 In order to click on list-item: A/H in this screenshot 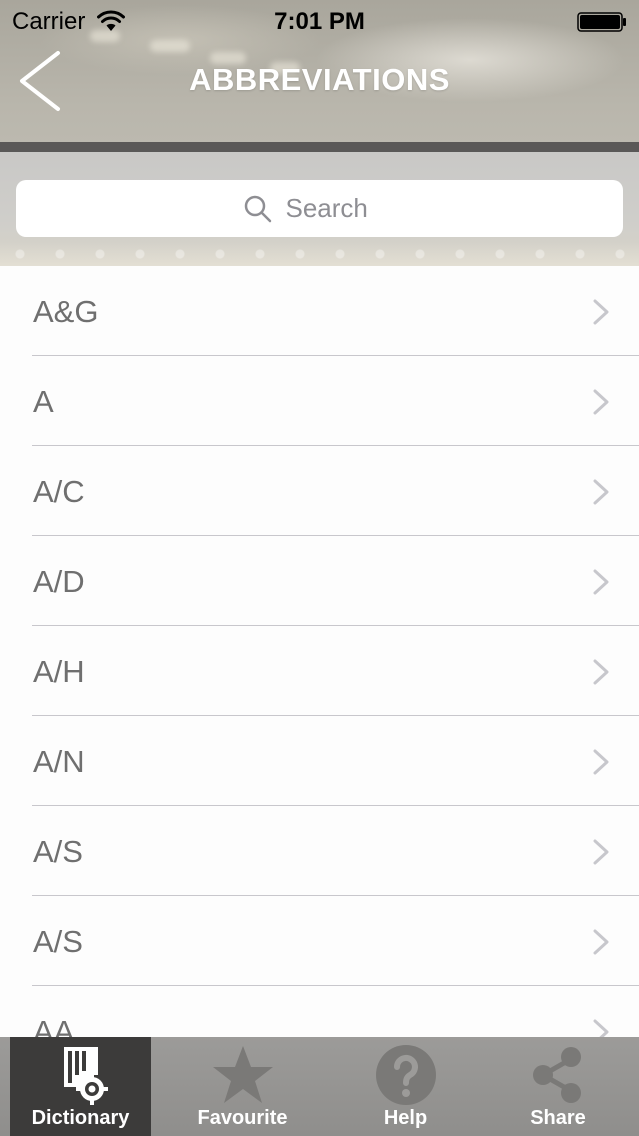, I will do `click(319, 671)`.